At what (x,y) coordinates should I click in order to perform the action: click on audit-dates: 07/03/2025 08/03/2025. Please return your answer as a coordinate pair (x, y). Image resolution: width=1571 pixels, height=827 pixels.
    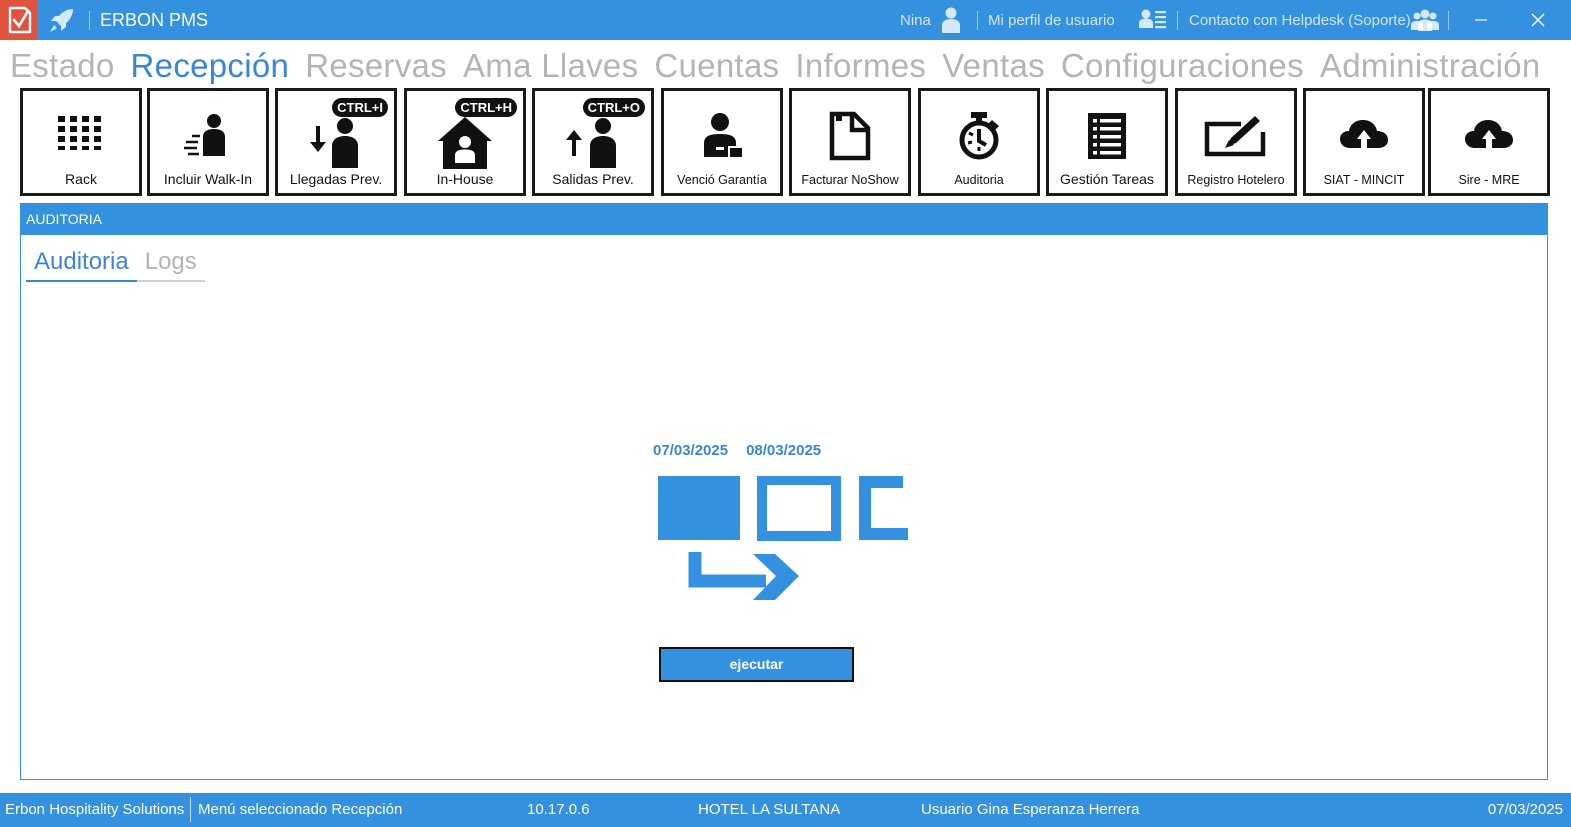
    Looking at the image, I should click on (737, 450).